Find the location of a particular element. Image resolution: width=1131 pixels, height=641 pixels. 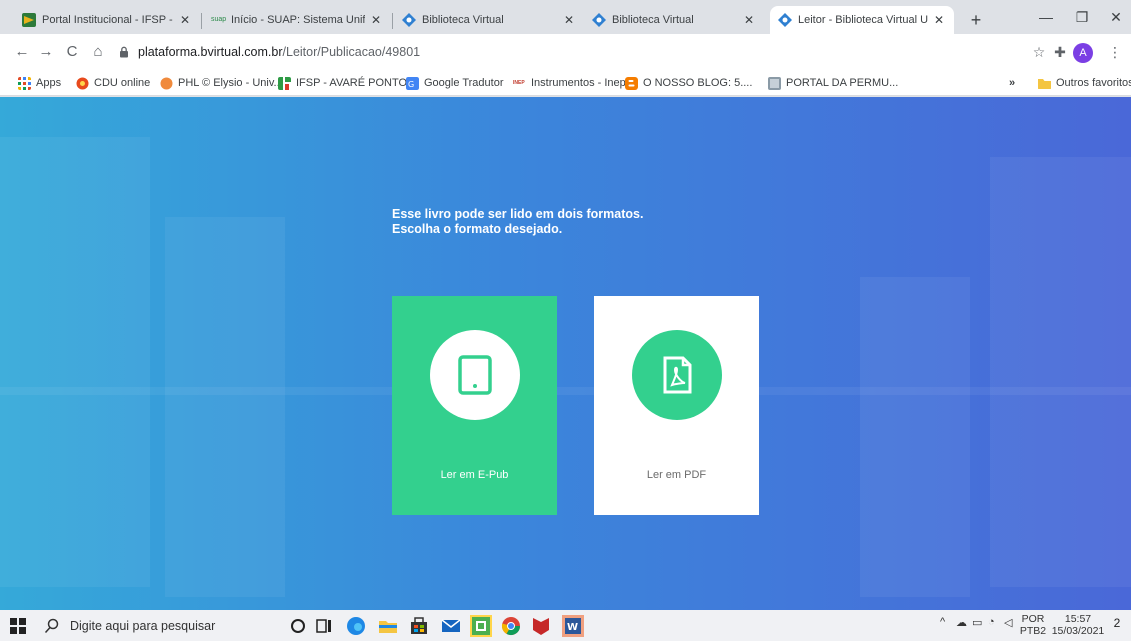

restore-icon: ❐ is located at coordinates (1082, 17).